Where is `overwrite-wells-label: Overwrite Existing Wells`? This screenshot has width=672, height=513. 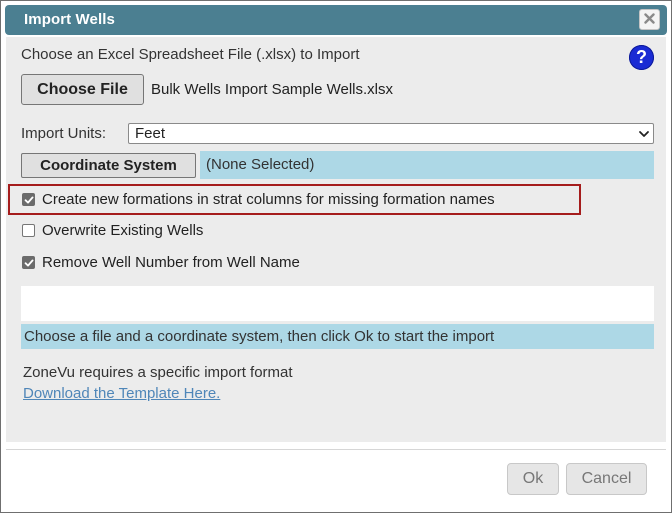 overwrite-wells-label: Overwrite Existing Wells is located at coordinates (123, 230).